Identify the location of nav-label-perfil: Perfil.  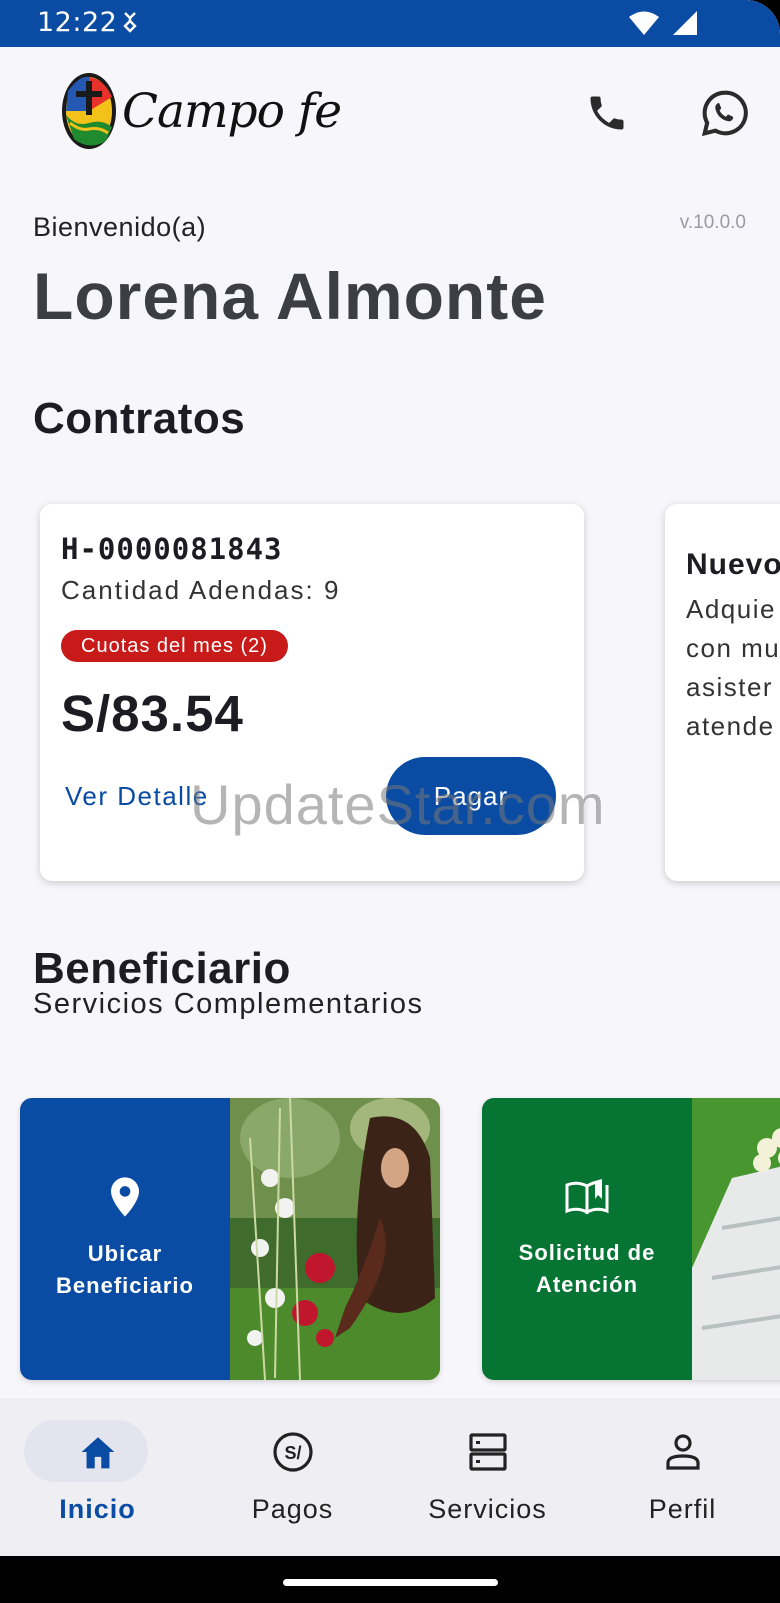
(682, 1509).